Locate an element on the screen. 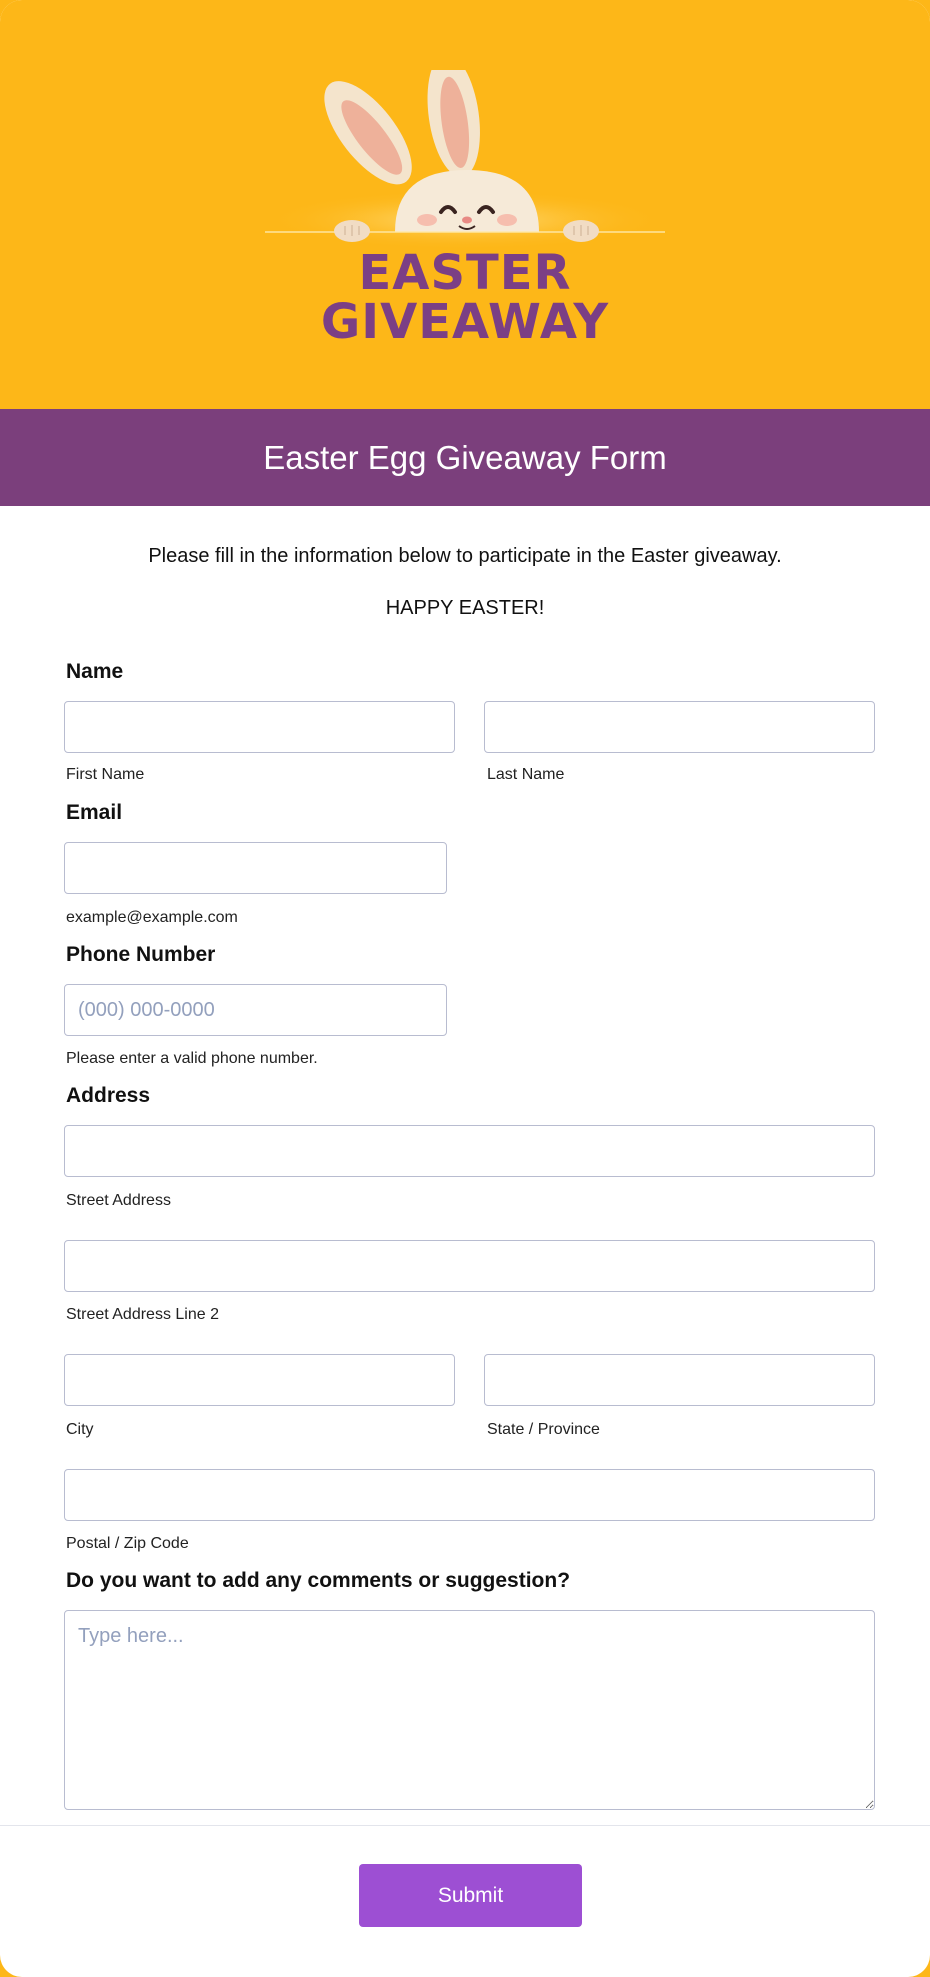 This screenshot has height=1977, width=930. last-name-sublabel: Last Name is located at coordinates (526, 774).